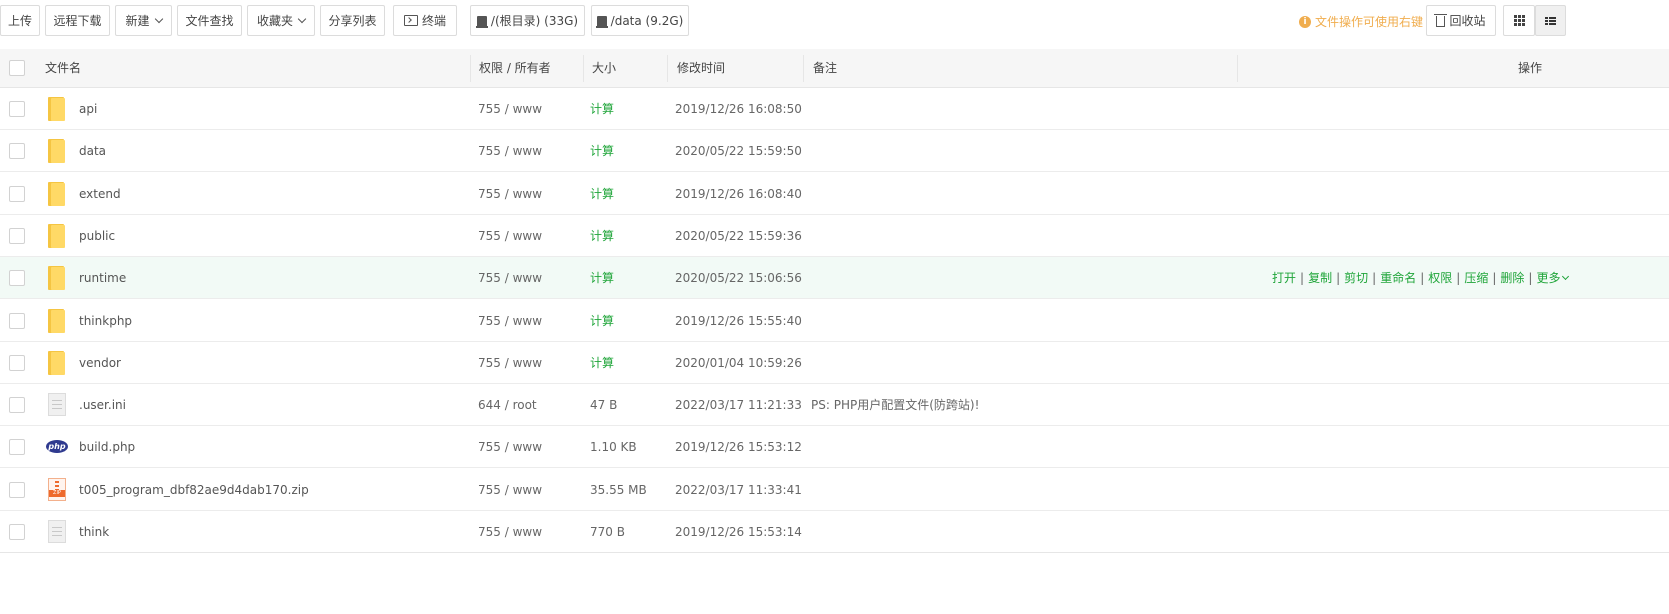  Describe the element at coordinates (604, 68) in the screenshot. I see `header-size: 大小` at that location.